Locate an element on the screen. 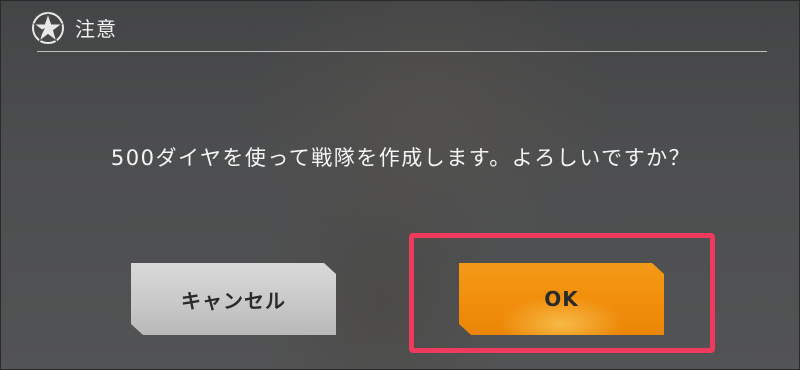 The height and width of the screenshot is (370, 800). ok-button-label: OK is located at coordinates (561, 299).